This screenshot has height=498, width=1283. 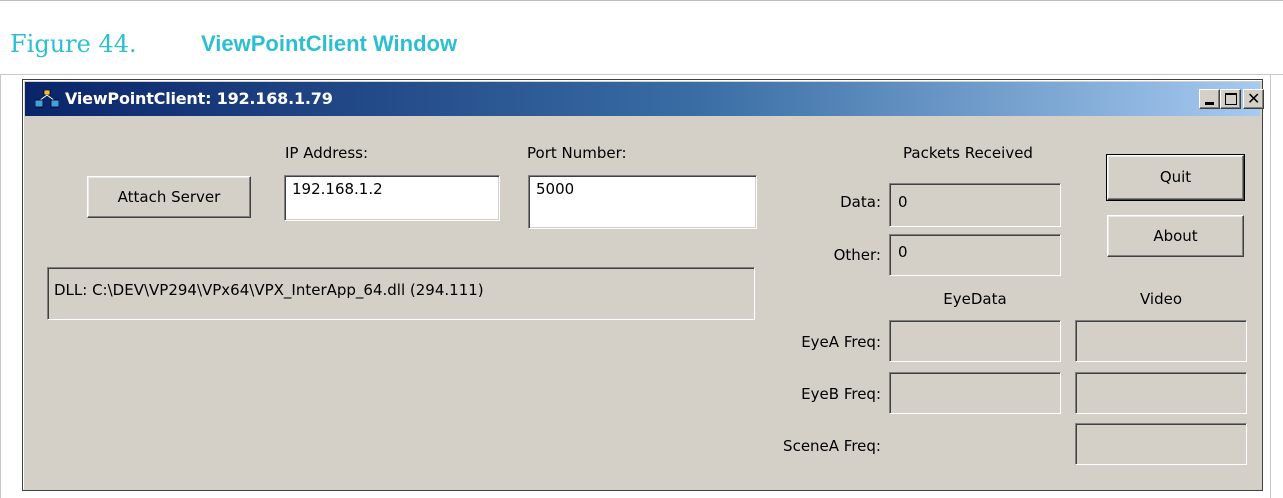 What do you see at coordinates (1161, 341) in the screenshot?
I see `eyea-freq-video-field` at bounding box center [1161, 341].